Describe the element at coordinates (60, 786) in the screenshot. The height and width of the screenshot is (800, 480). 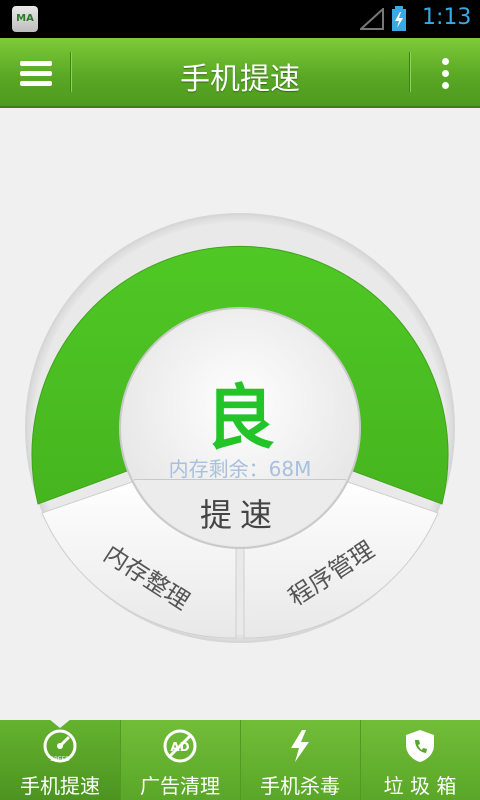
I see `nav-label: 手机提速` at that location.